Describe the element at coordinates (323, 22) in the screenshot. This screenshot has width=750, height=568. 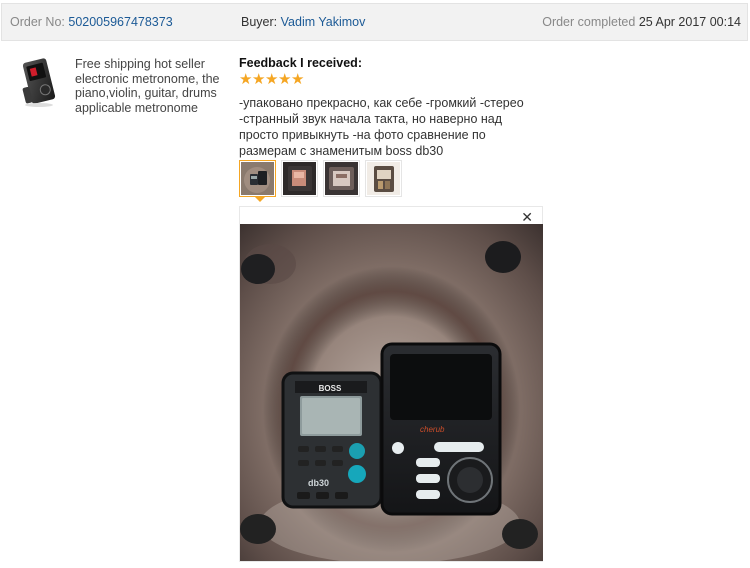
I see `buyer-name-link: Vadim Yakimov` at that location.